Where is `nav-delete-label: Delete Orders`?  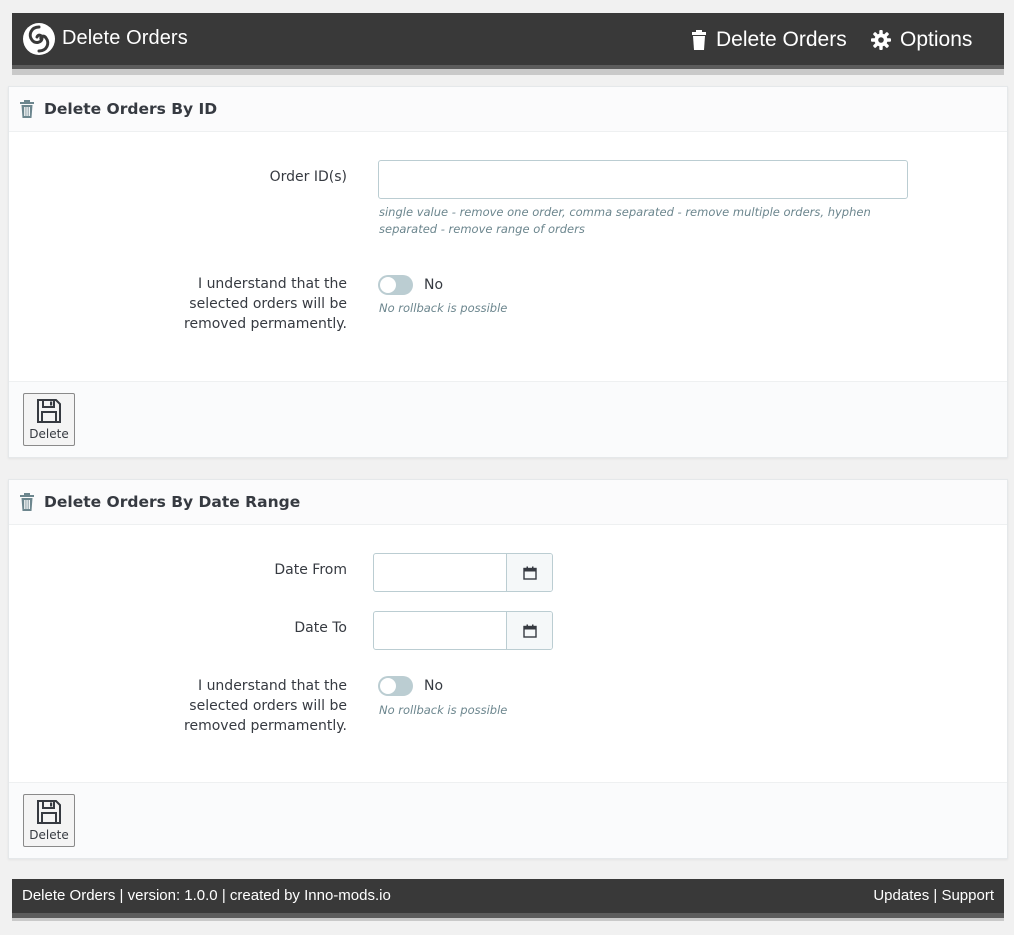
nav-delete-label: Delete Orders is located at coordinates (781, 39).